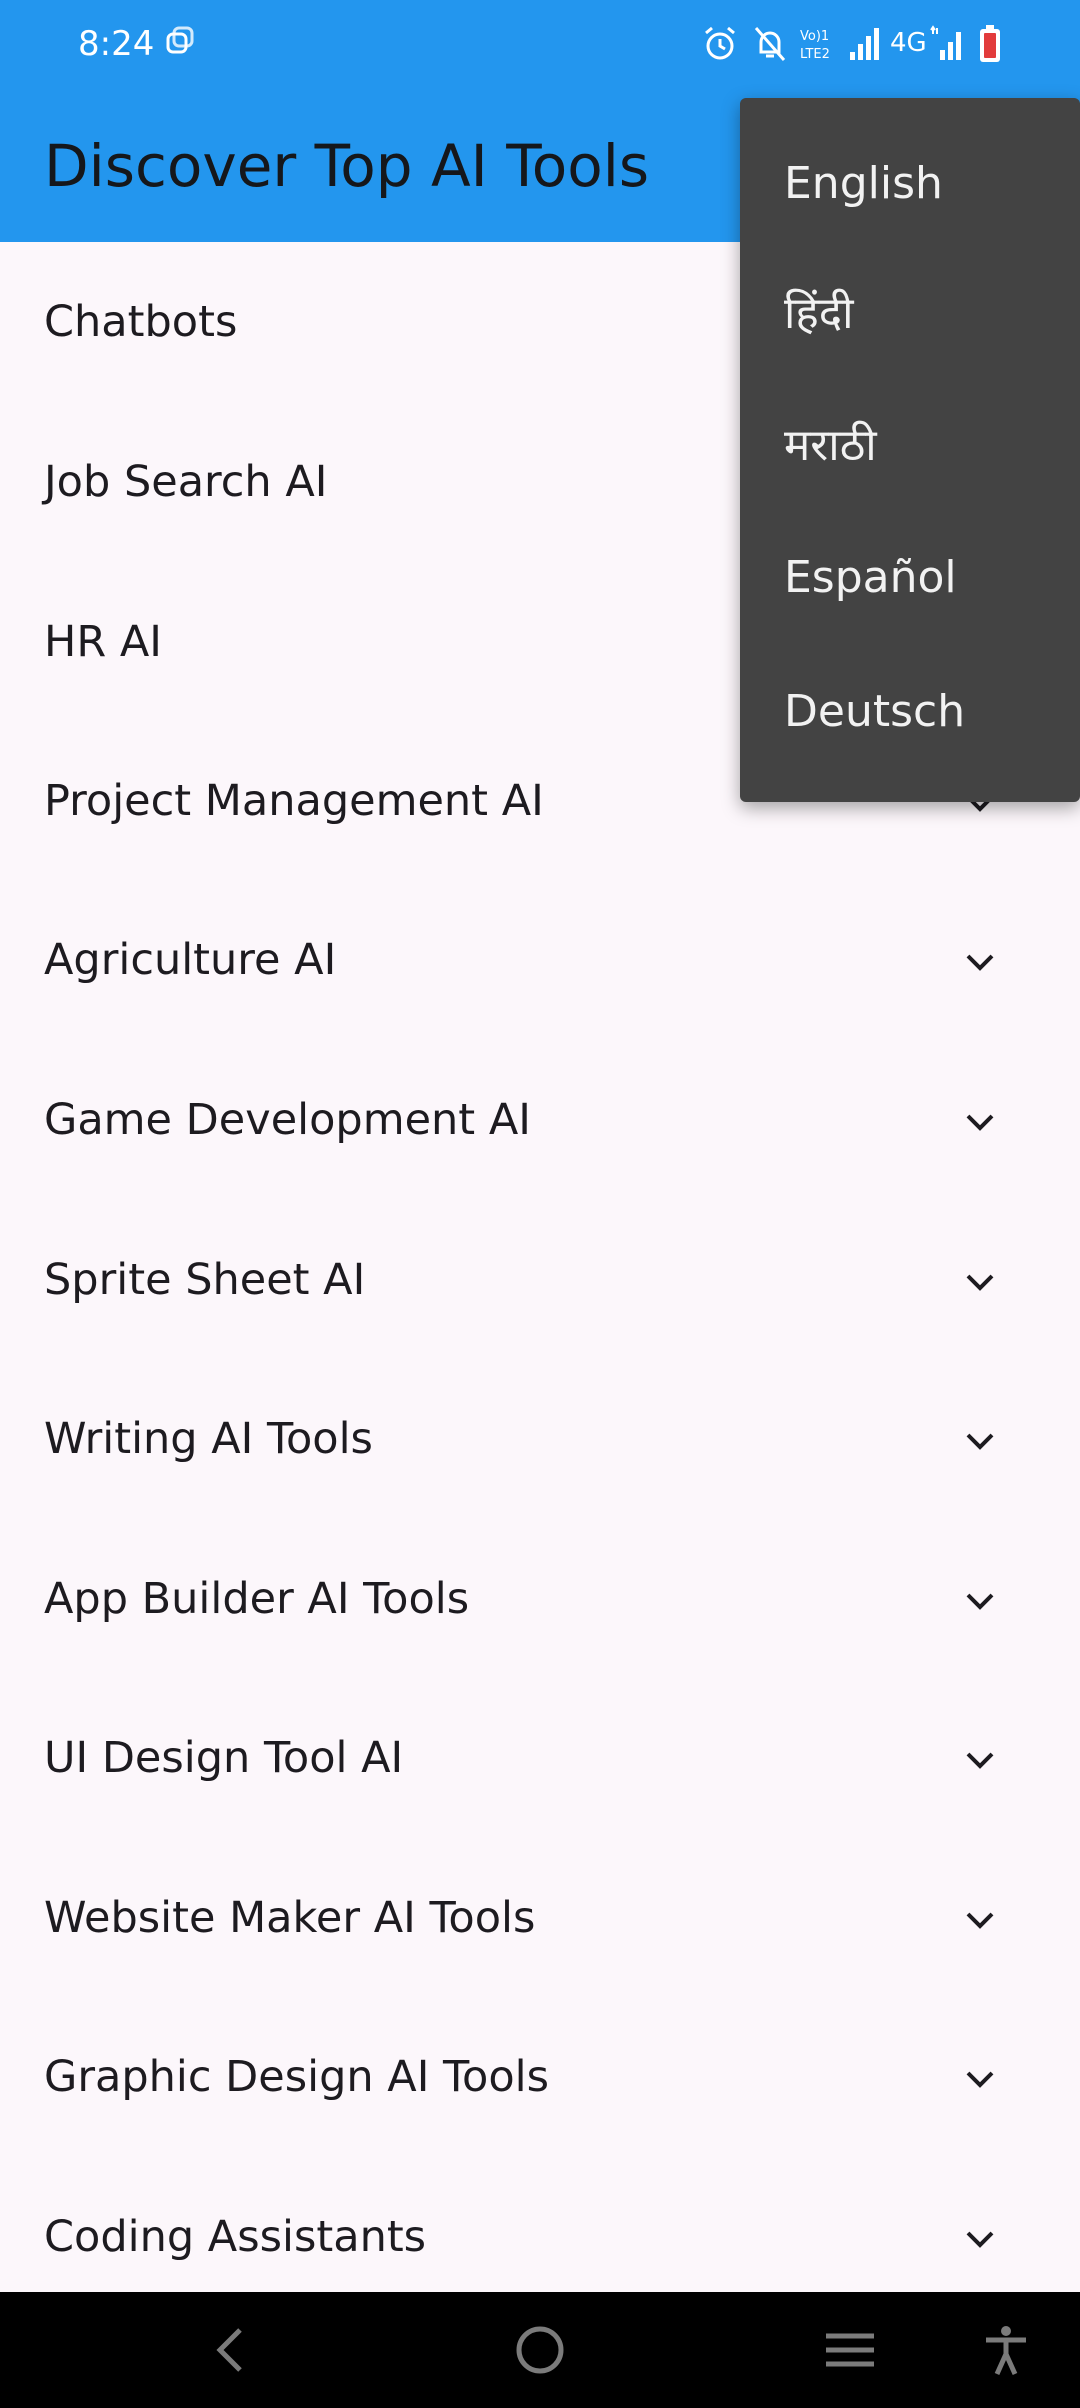 This screenshot has height=2408, width=1080. Describe the element at coordinates (208, 1439) in the screenshot. I see `category-label: Writing AI Tools` at that location.